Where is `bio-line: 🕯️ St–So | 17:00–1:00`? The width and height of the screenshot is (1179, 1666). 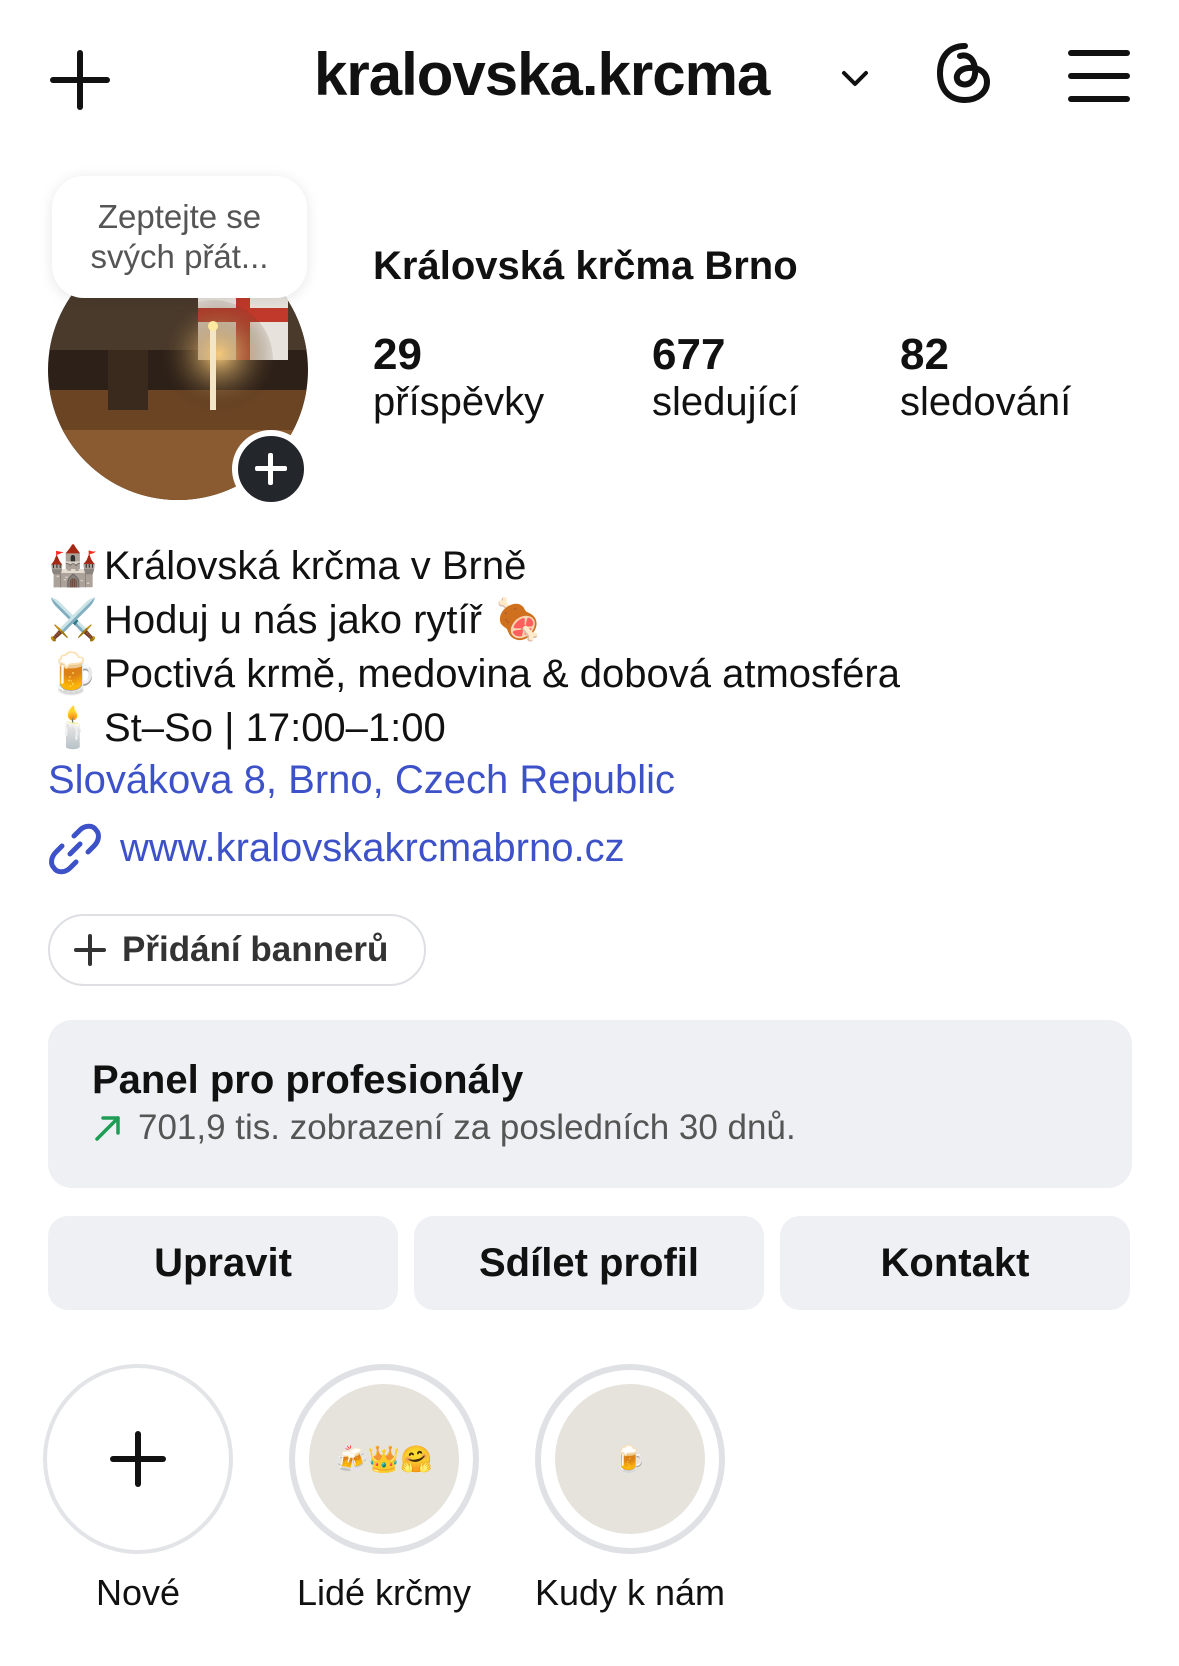
bio-line: 🕯️ St–So | 17:00–1:00 is located at coordinates (247, 728).